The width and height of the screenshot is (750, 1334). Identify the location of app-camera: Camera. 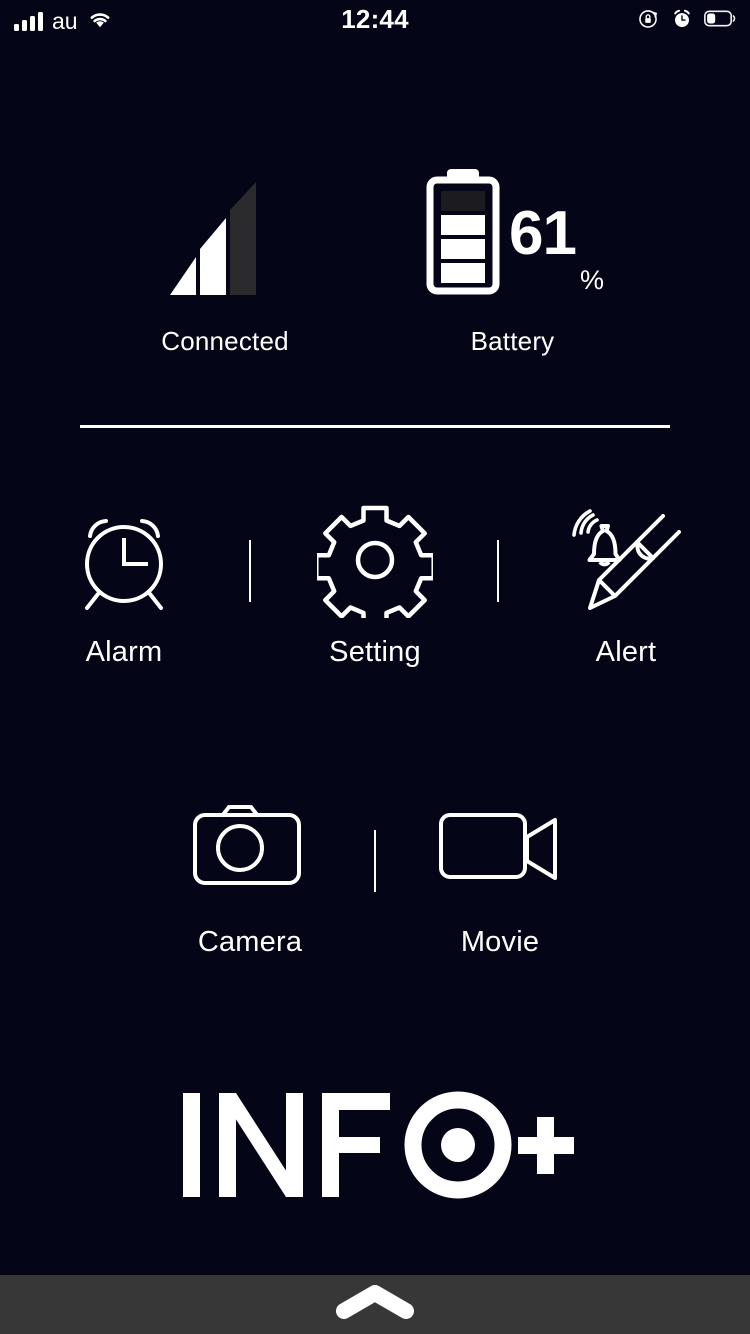
(250, 874).